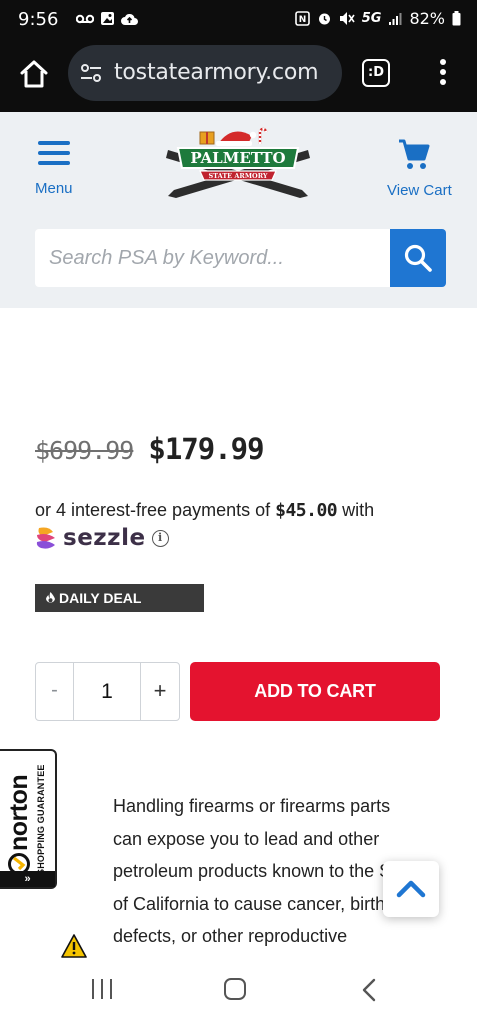  I want to click on back-icon, so click(369, 990).